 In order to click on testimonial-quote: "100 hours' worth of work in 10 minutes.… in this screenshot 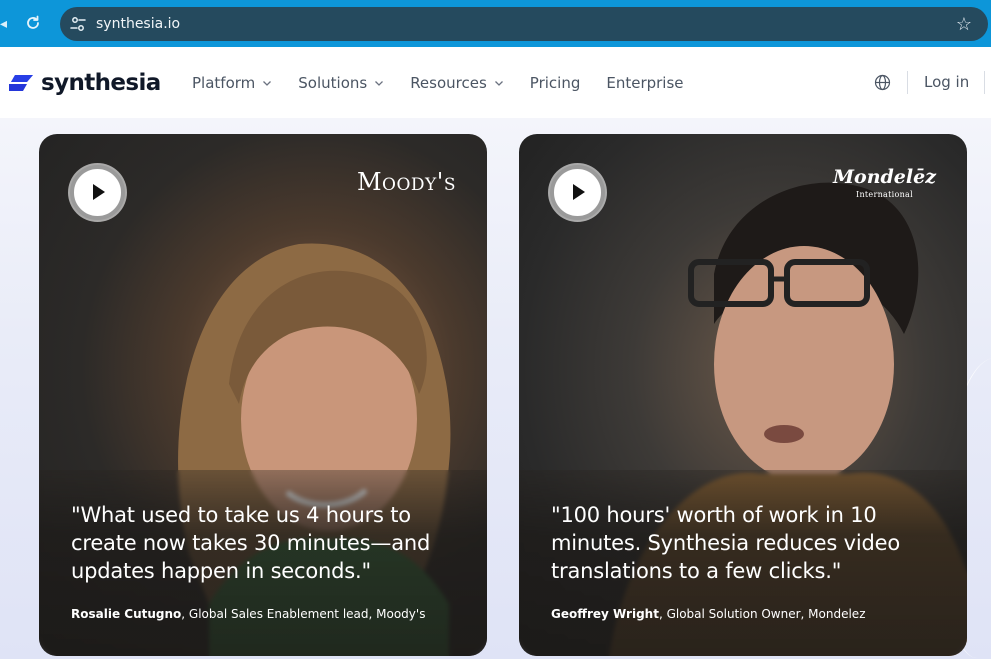, I will do `click(725, 543)`.